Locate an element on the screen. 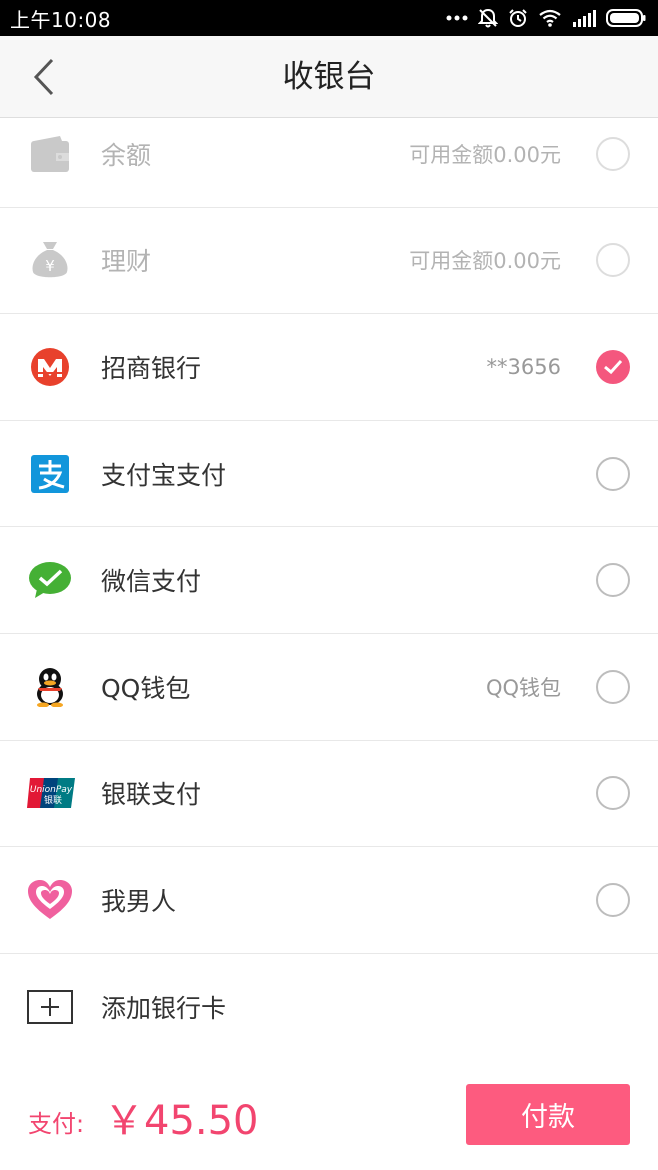 The width and height of the screenshot is (658, 1170). payment-option-unionpay: UnionPay 银联 银联支付 is located at coordinates (329, 794).